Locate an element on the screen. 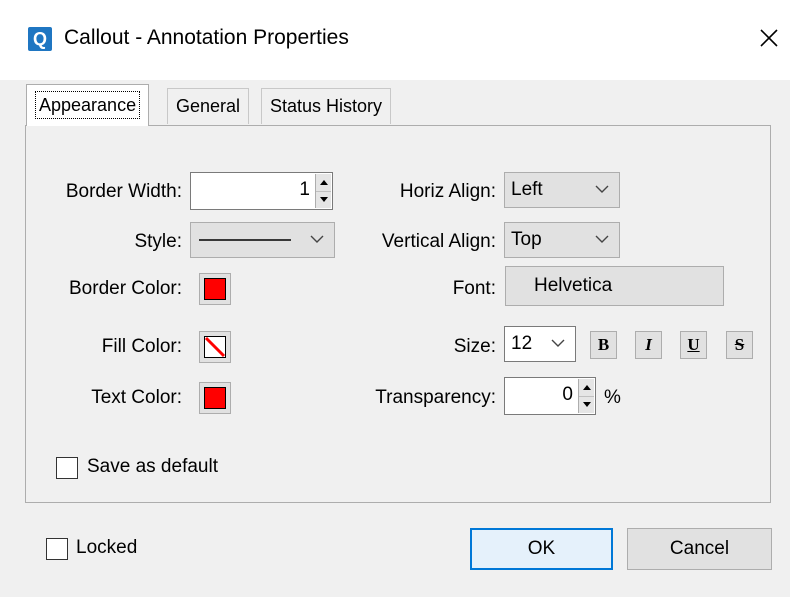 Image resolution: width=790 pixels, height=597 pixels. locked-label: Locked is located at coordinates (107, 547).